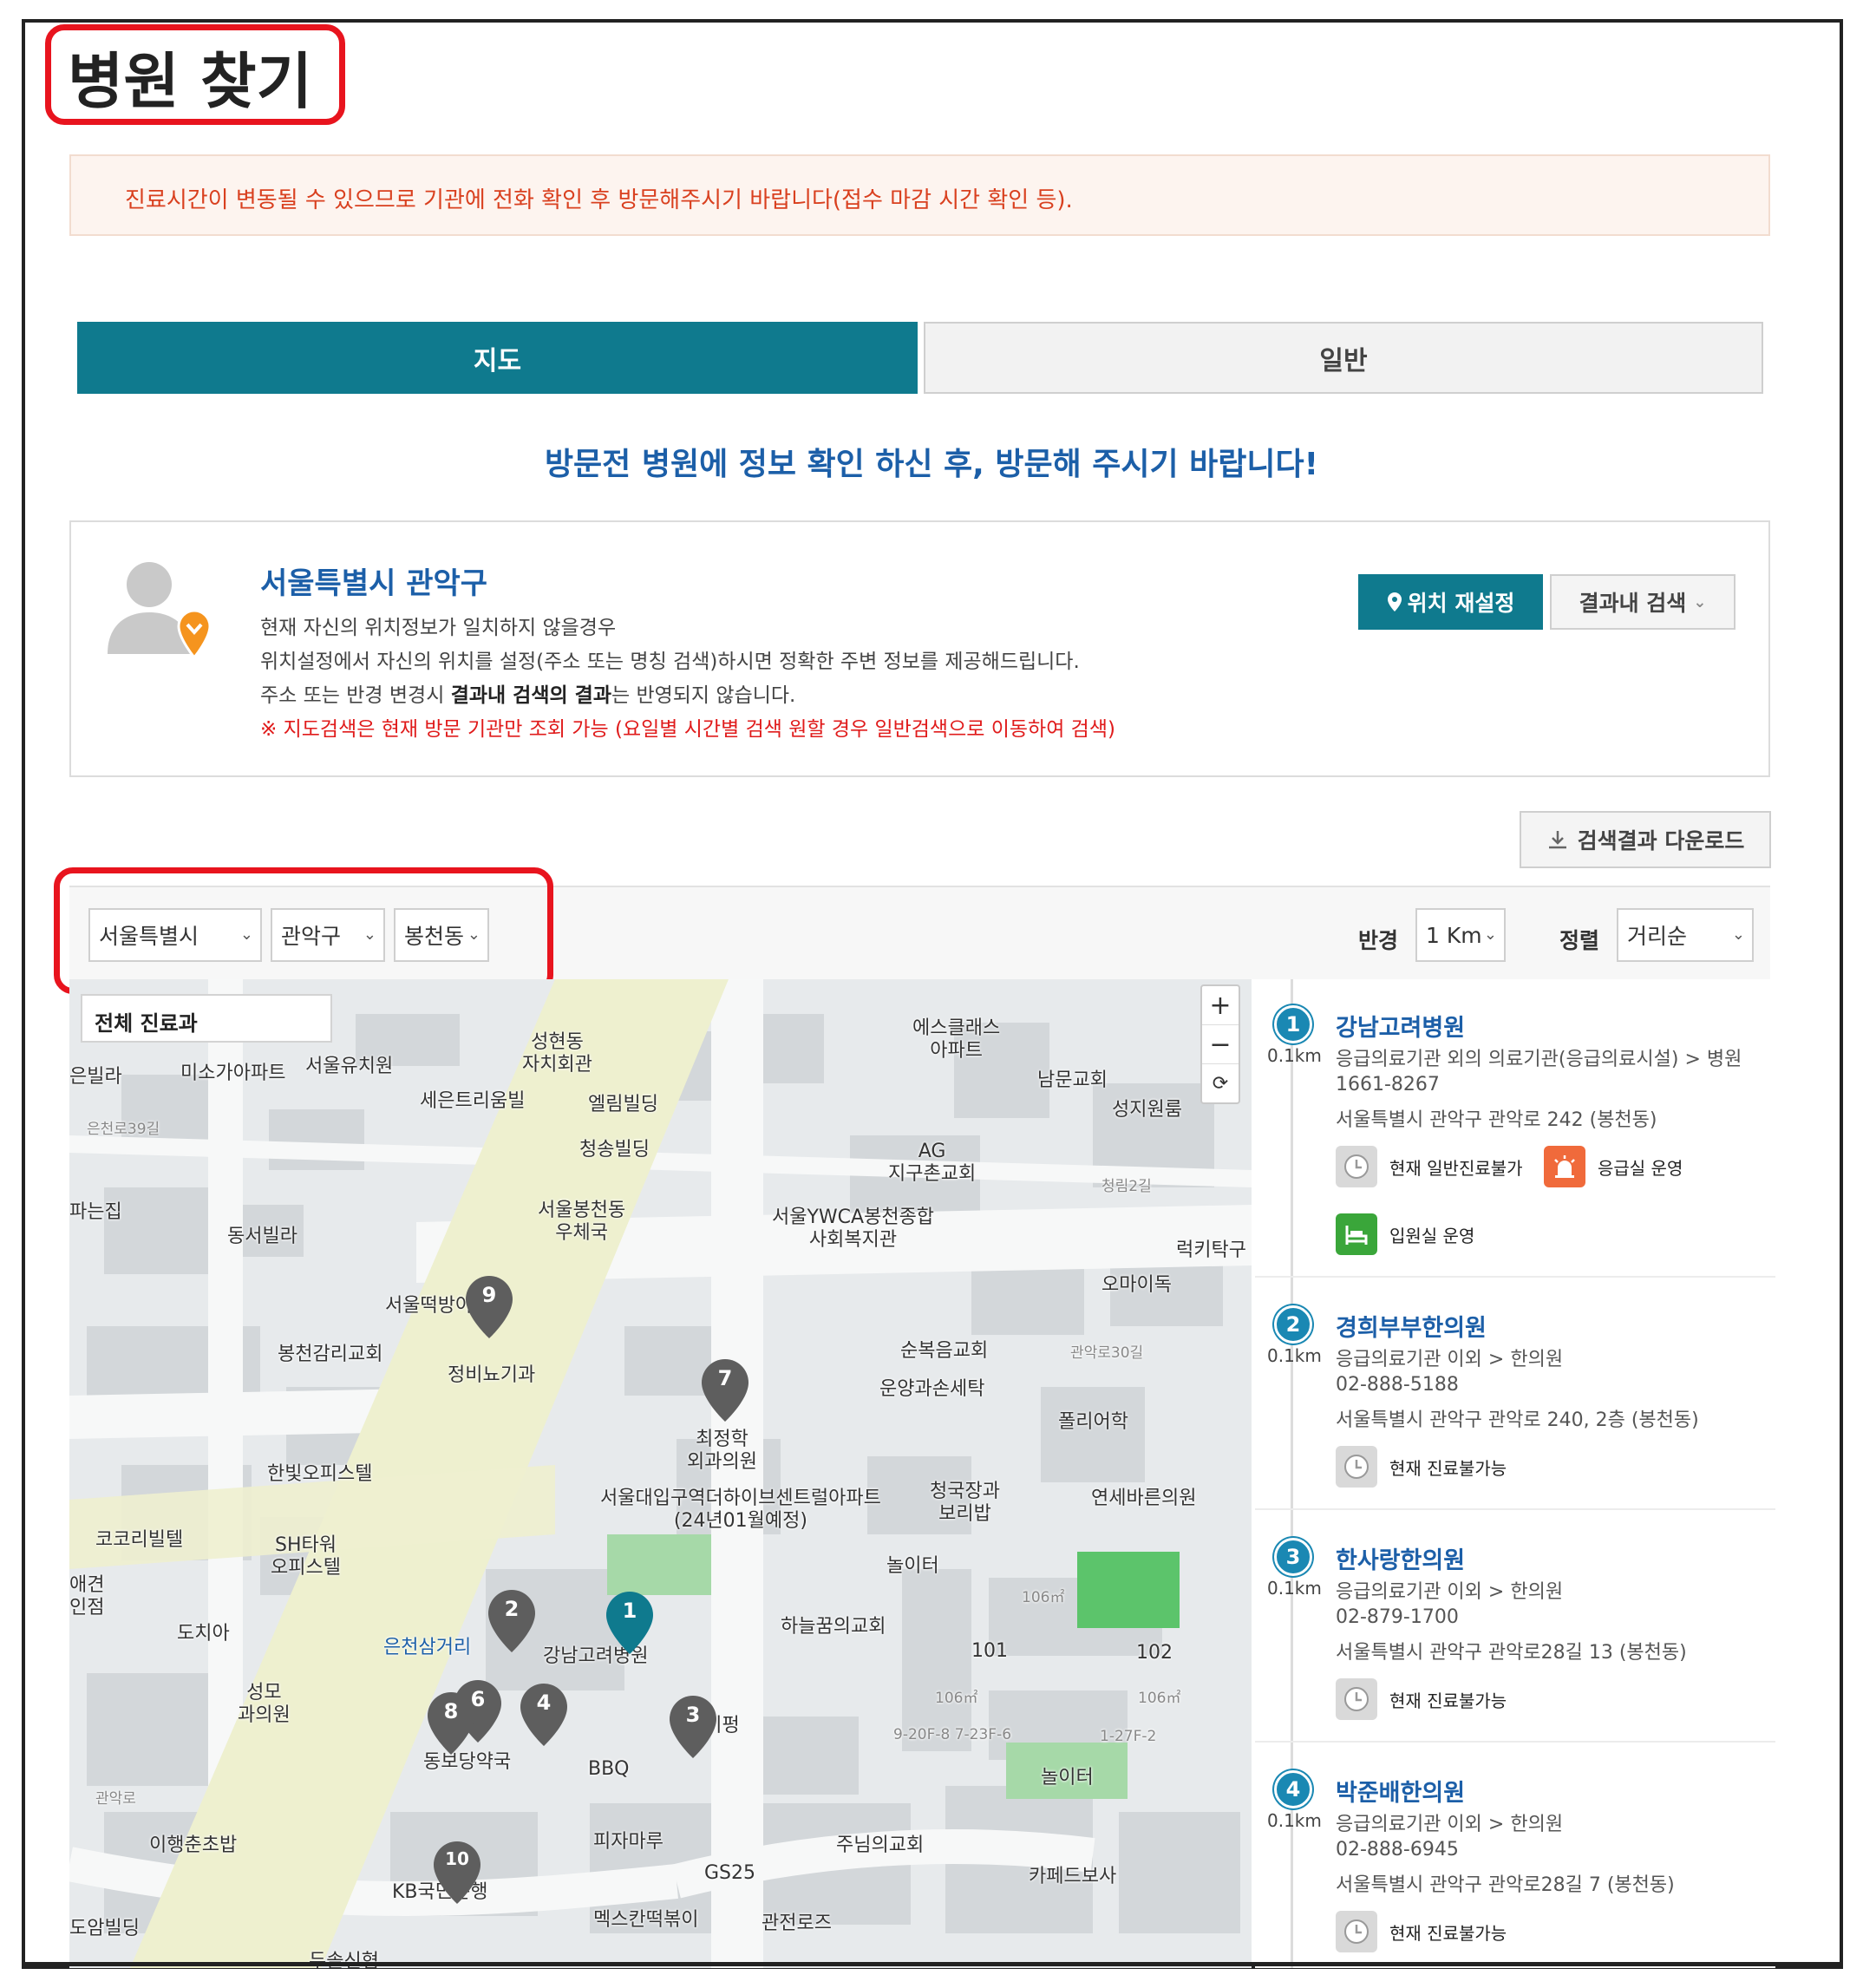 The height and width of the screenshot is (1988, 1863). I want to click on map-label: 청송빌딩, so click(614, 1150).